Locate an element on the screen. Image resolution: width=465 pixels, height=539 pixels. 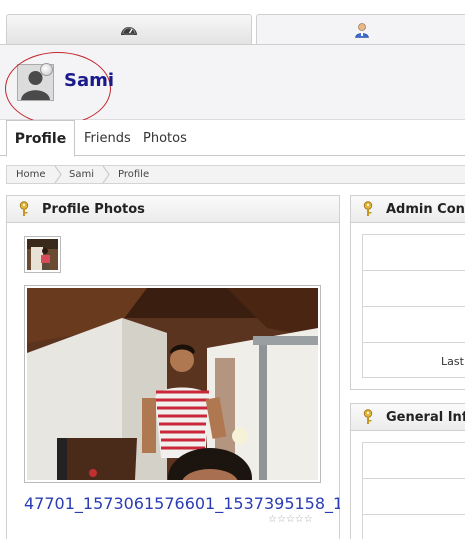
breadcrumb-home: Home is located at coordinates (31, 174).